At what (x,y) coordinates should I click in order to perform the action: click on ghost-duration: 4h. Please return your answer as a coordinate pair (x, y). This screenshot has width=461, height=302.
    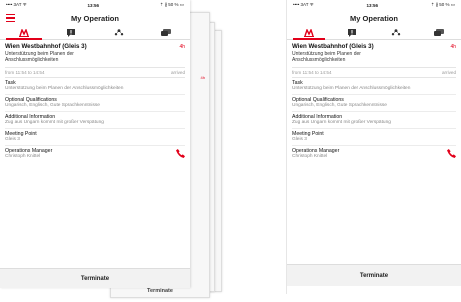
    Looking at the image, I should click on (202, 77).